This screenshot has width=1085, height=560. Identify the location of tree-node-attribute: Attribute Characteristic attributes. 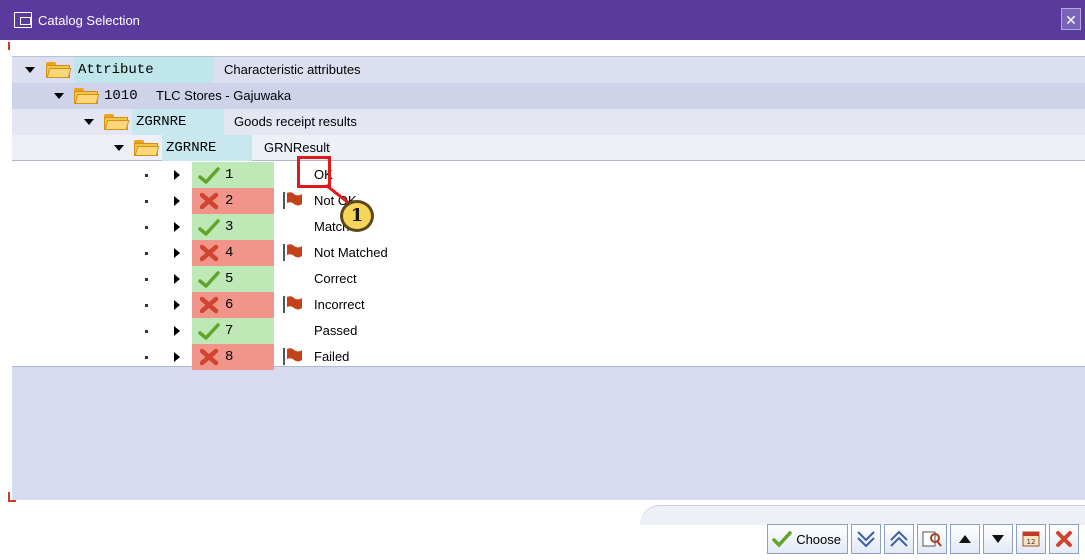
(548, 70).